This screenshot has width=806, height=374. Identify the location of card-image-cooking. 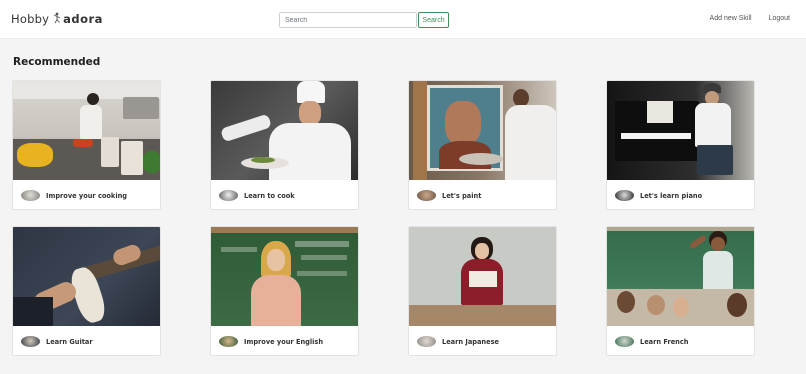
(86, 130).